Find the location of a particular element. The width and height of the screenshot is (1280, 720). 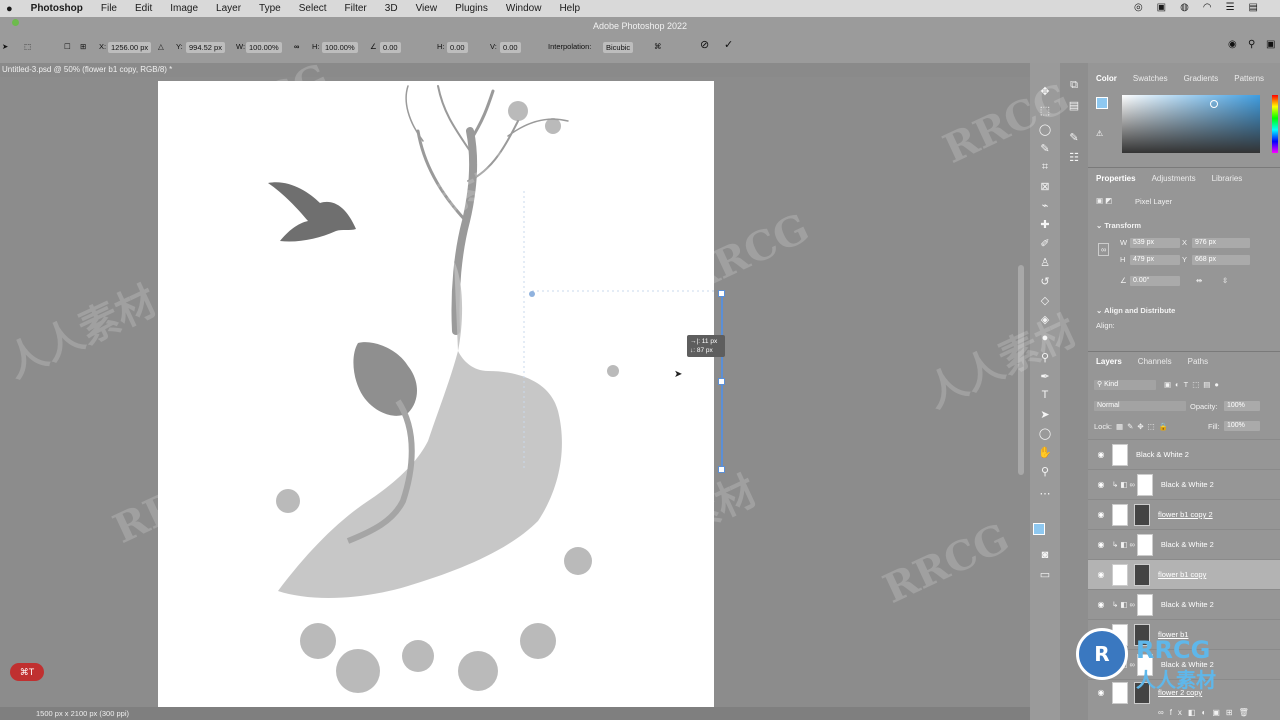

hue-slider is located at coordinates (1275, 124).